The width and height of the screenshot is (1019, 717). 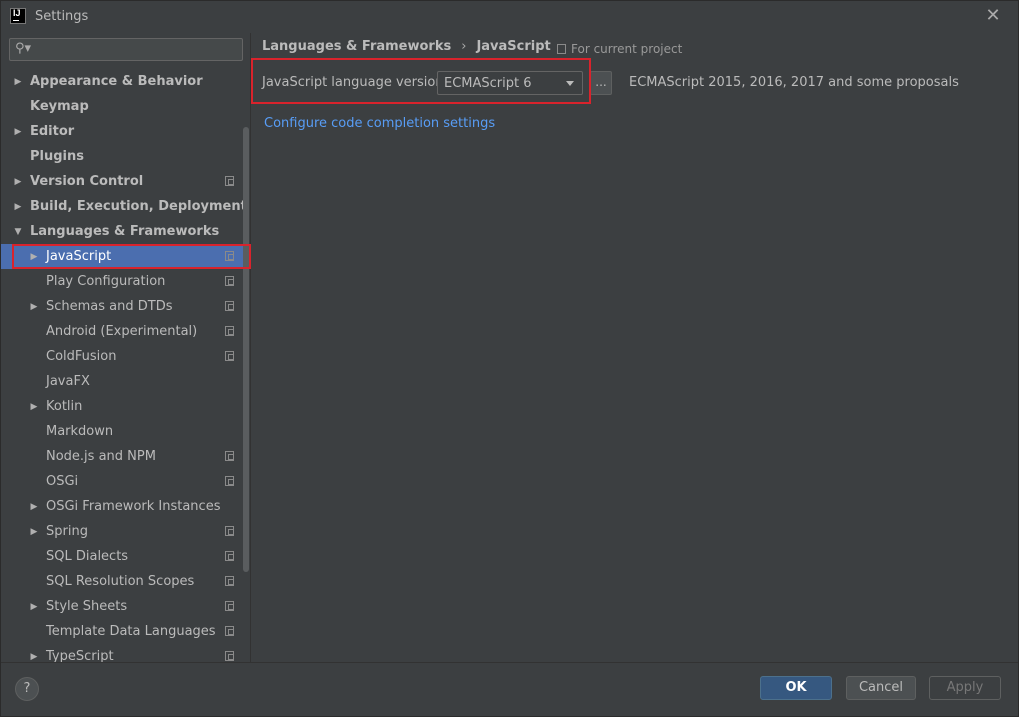 What do you see at coordinates (125, 106) in the screenshot?
I see `sidebar-item-keymap: Keymap` at bounding box center [125, 106].